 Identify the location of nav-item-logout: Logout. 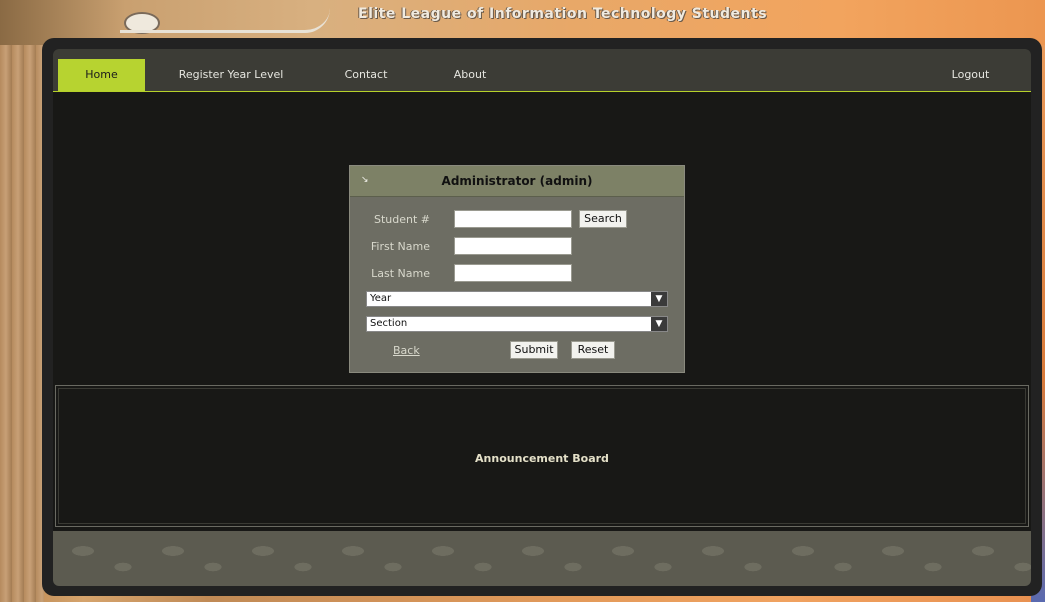
(970, 75).